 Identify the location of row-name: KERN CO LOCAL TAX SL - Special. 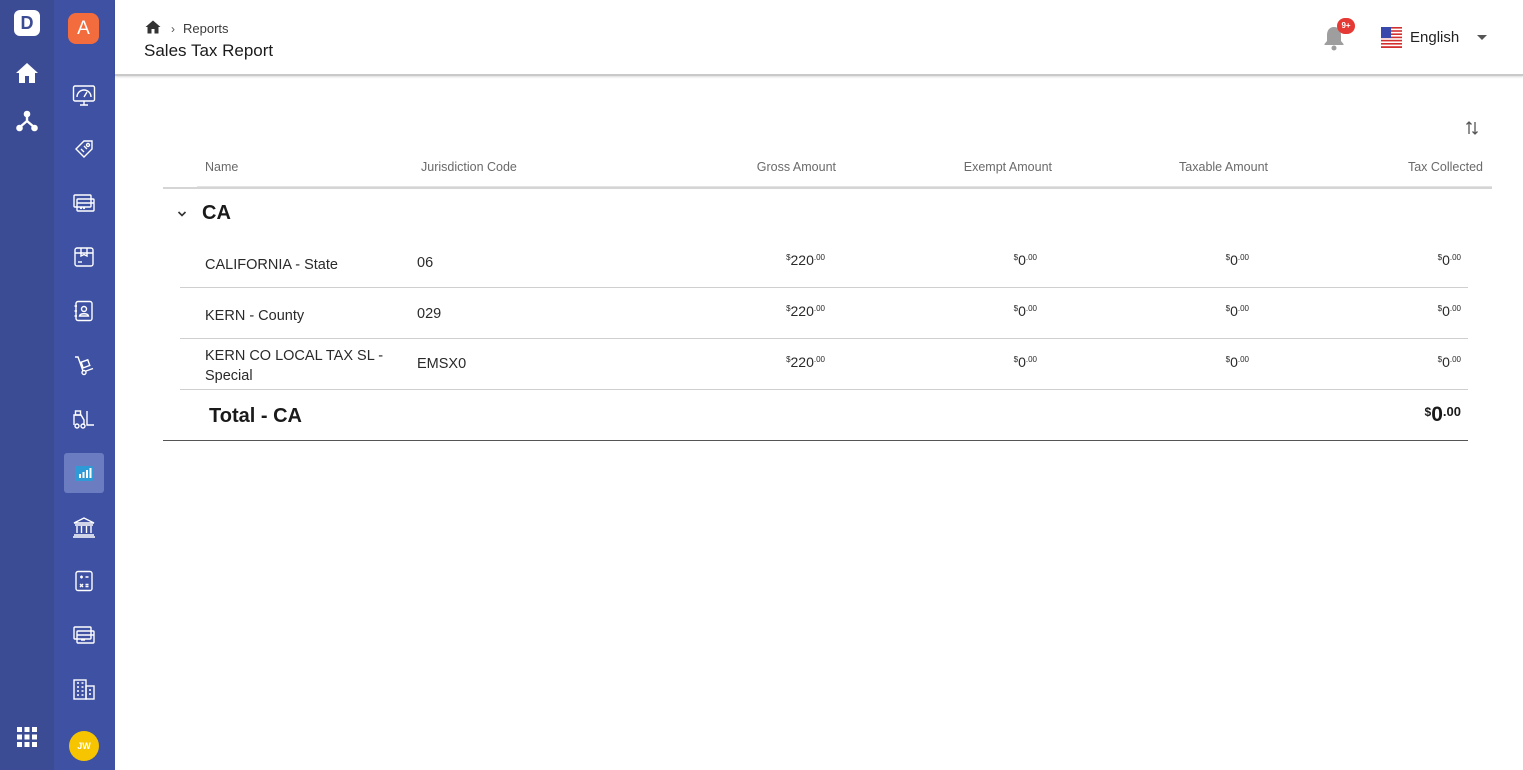
(294, 366).